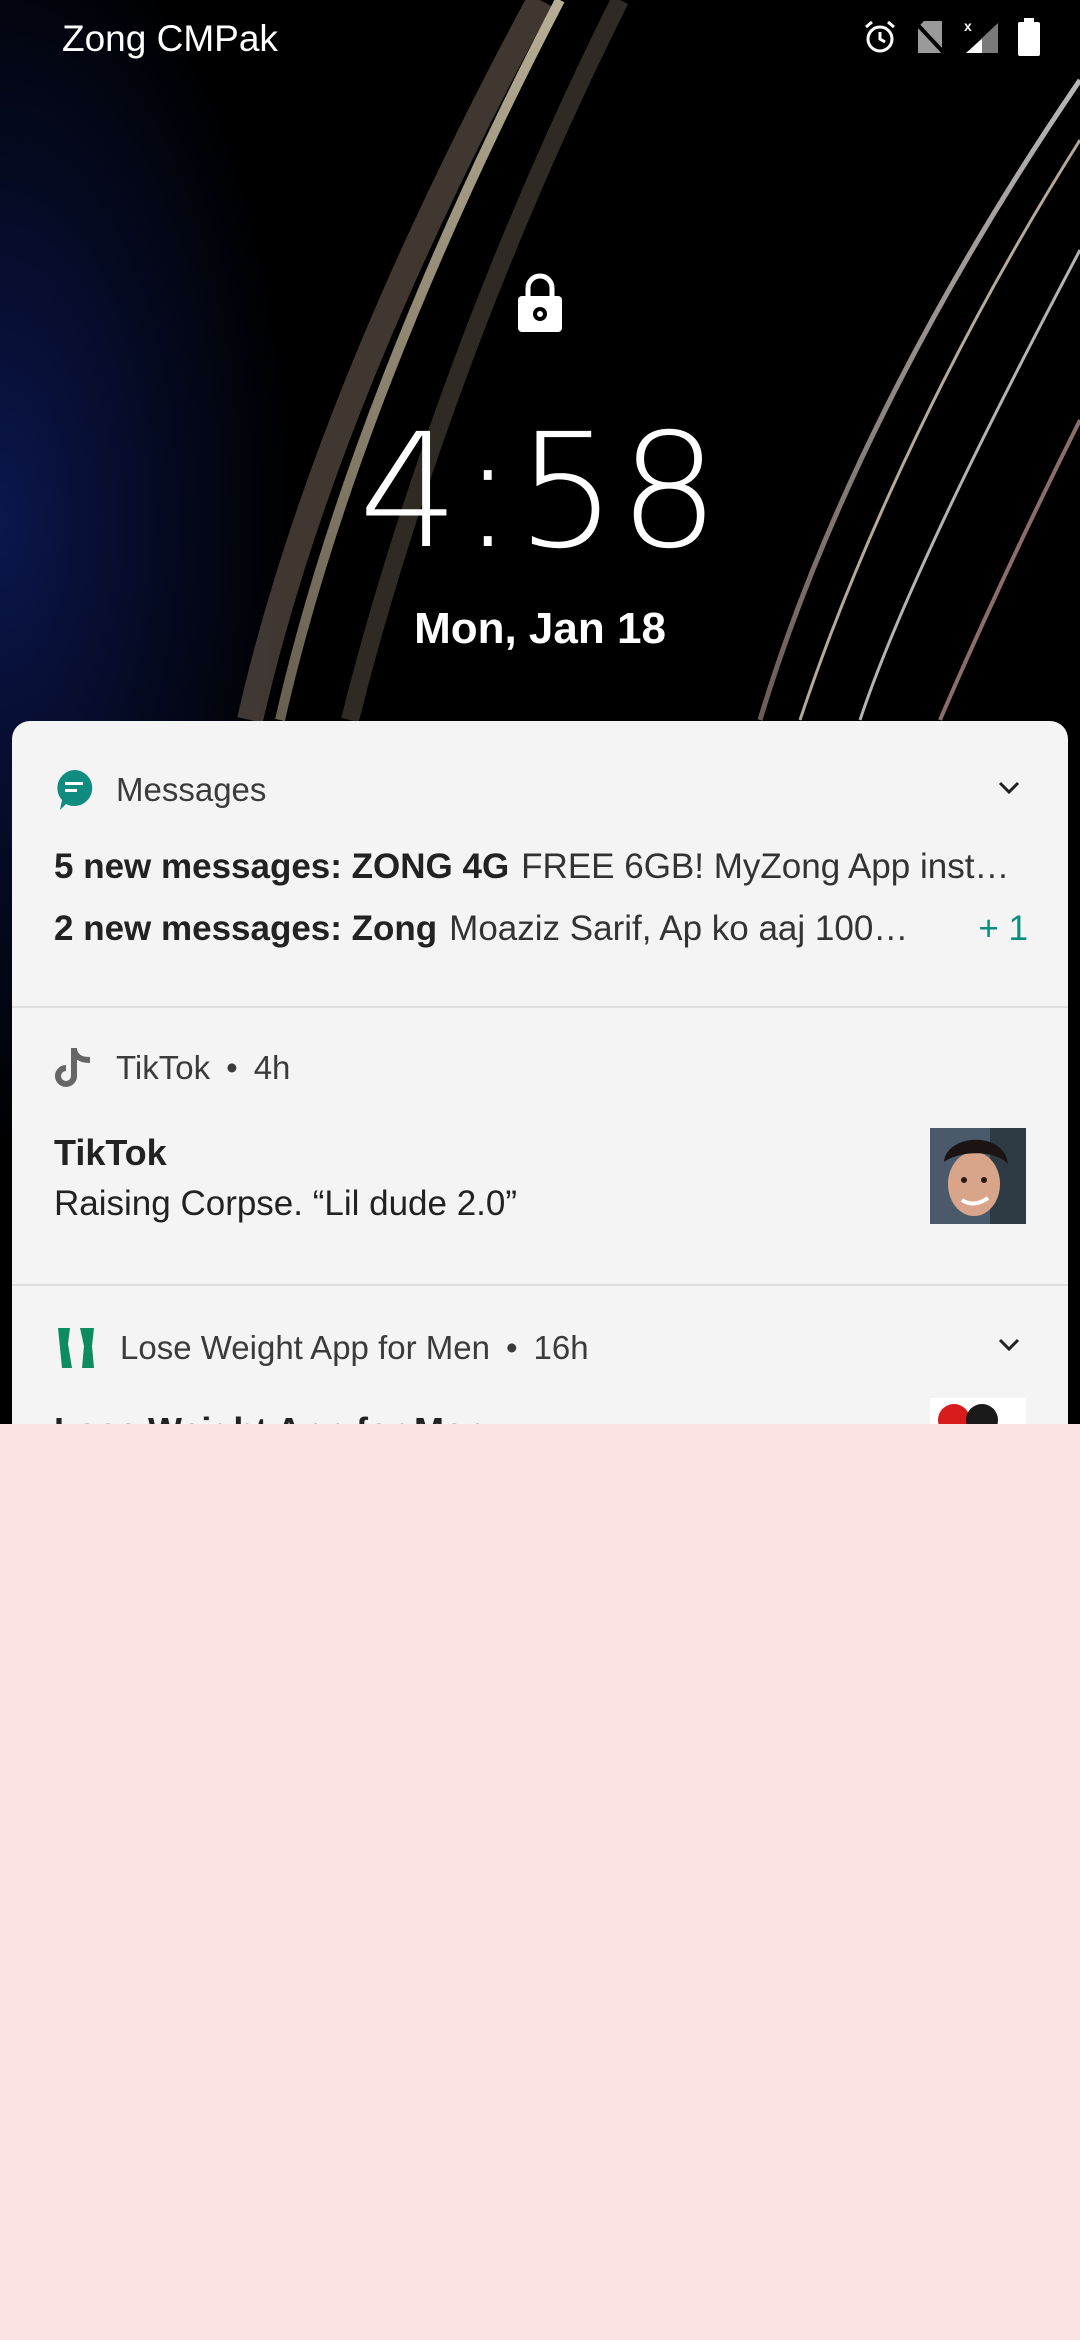  Describe the element at coordinates (540, 492) in the screenshot. I see `lock-clock: 4:58` at that location.